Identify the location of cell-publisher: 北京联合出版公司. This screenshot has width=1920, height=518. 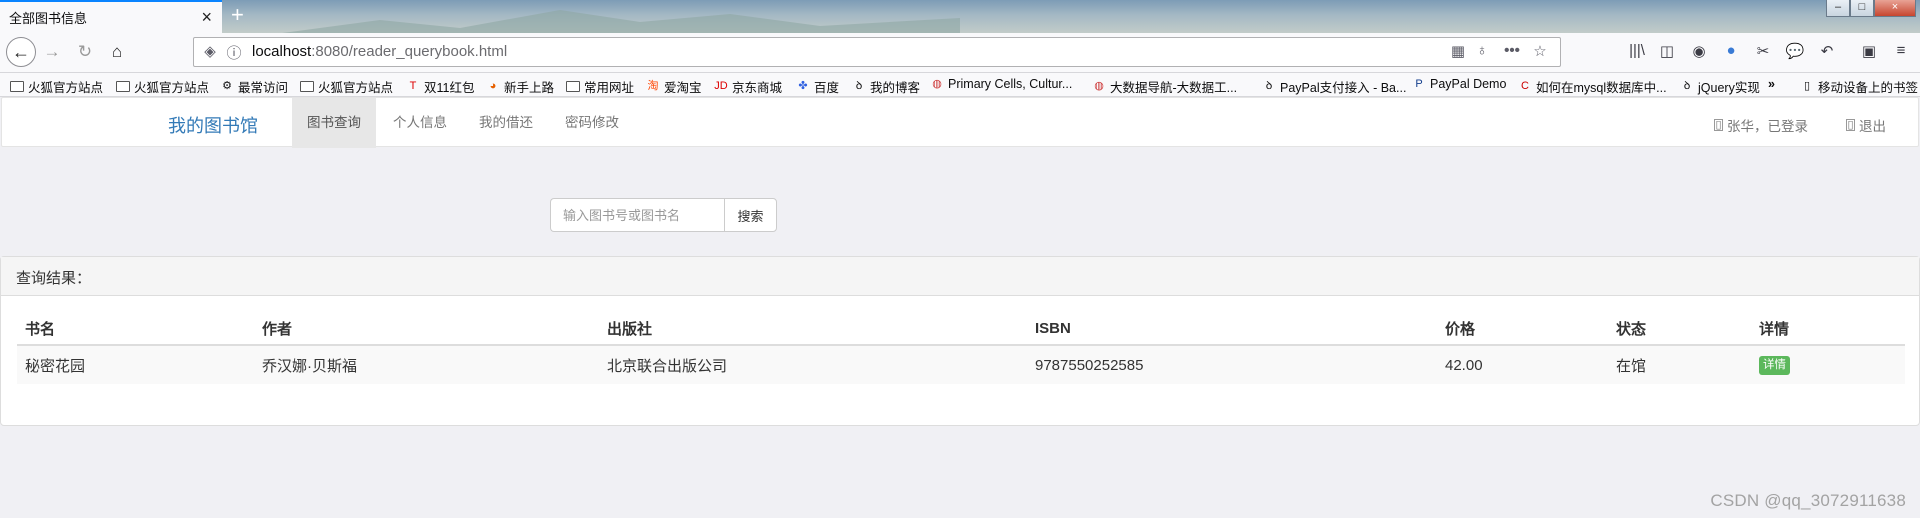
(813, 364).